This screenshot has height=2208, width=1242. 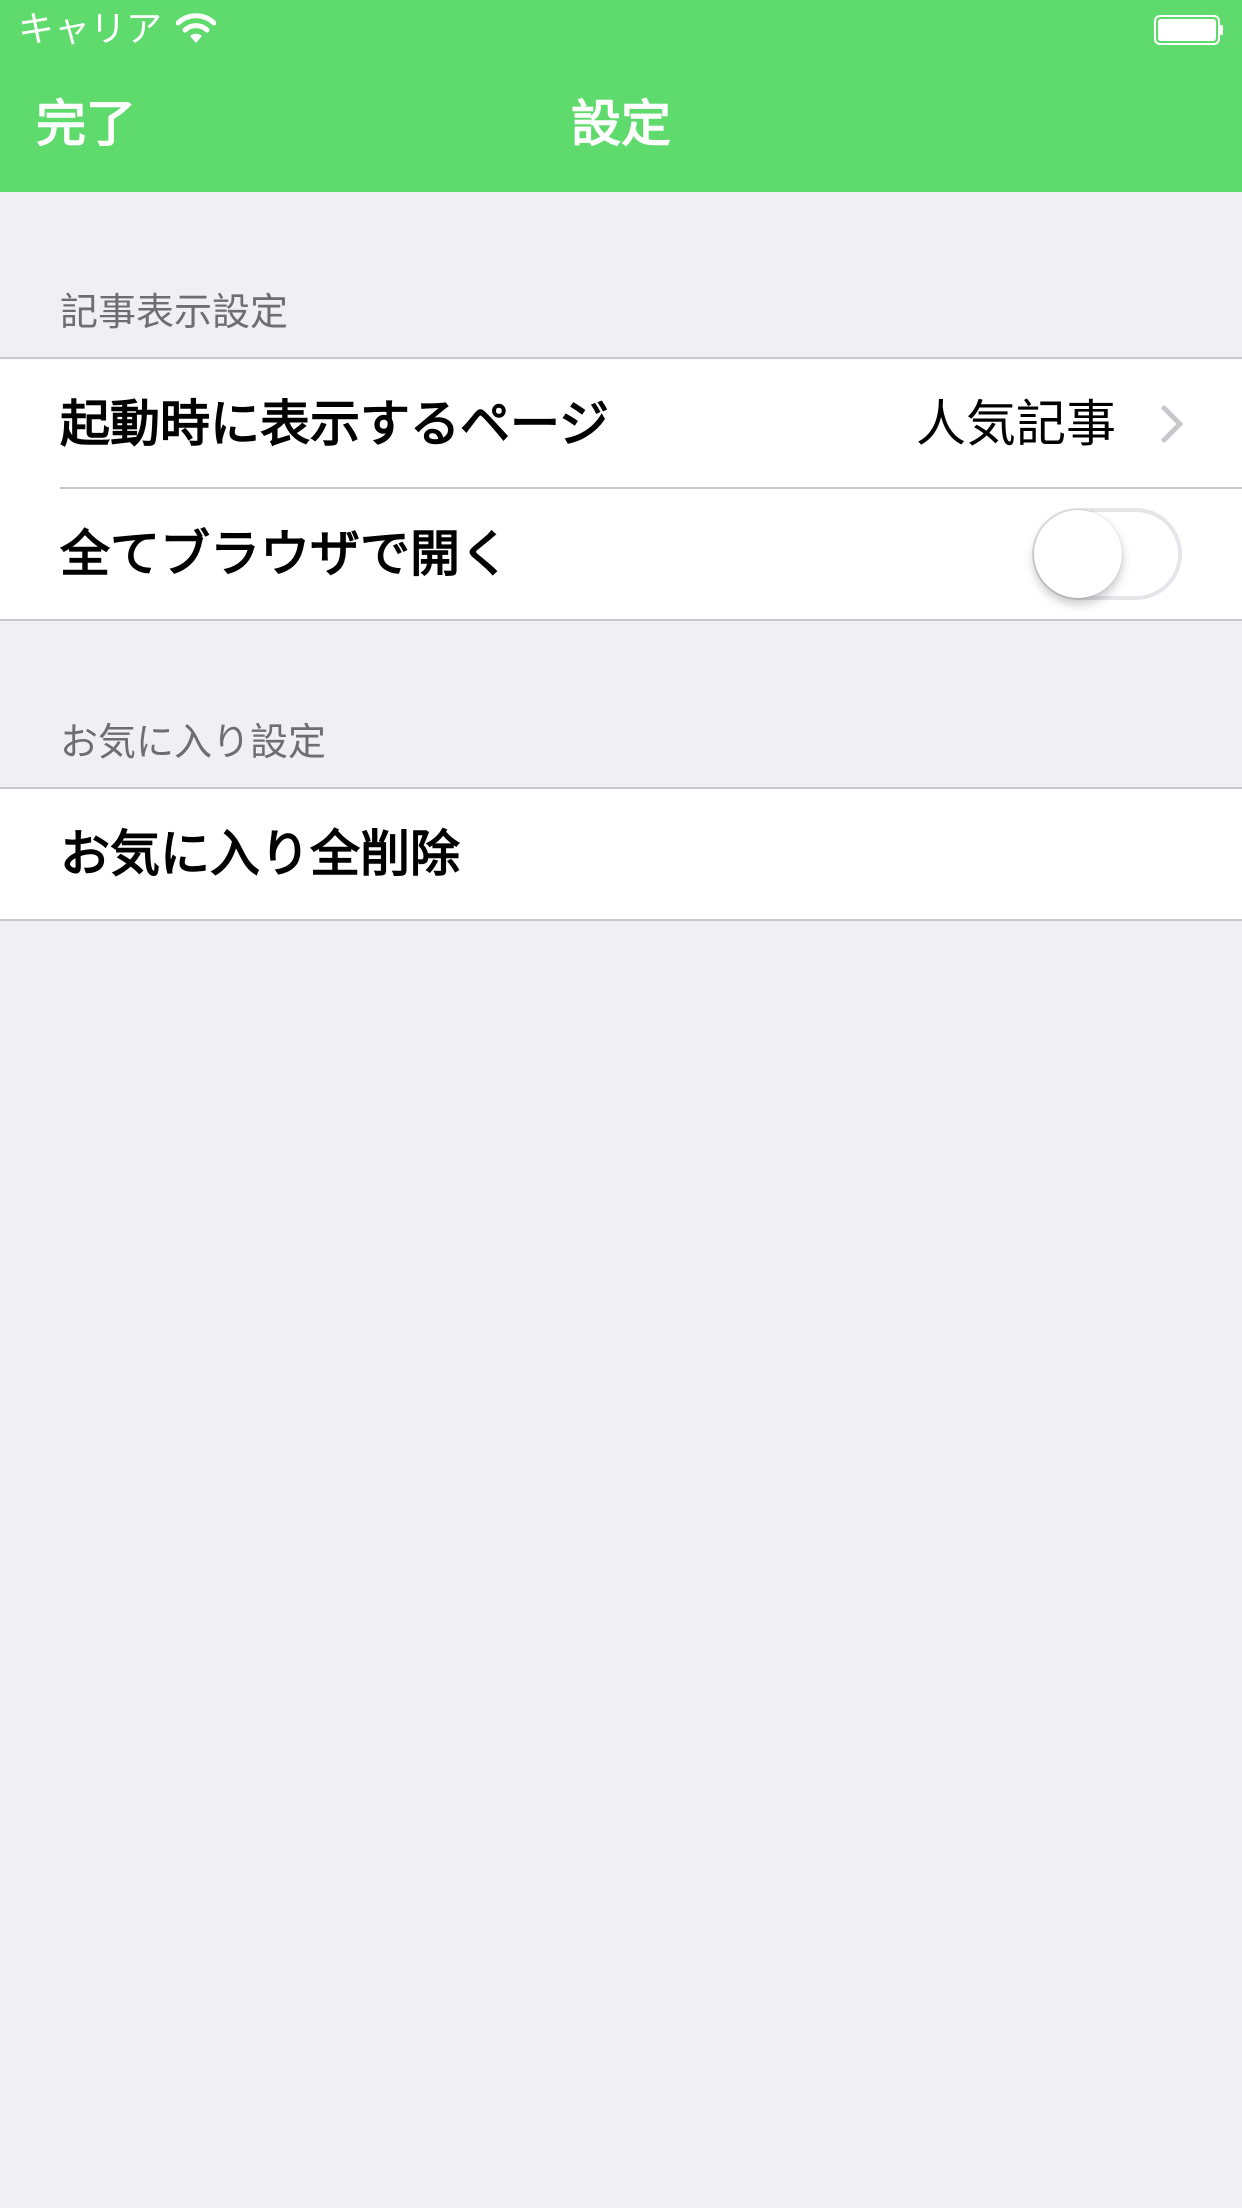 What do you see at coordinates (90, 29) in the screenshot?
I see `carrier-label: キャリア` at bounding box center [90, 29].